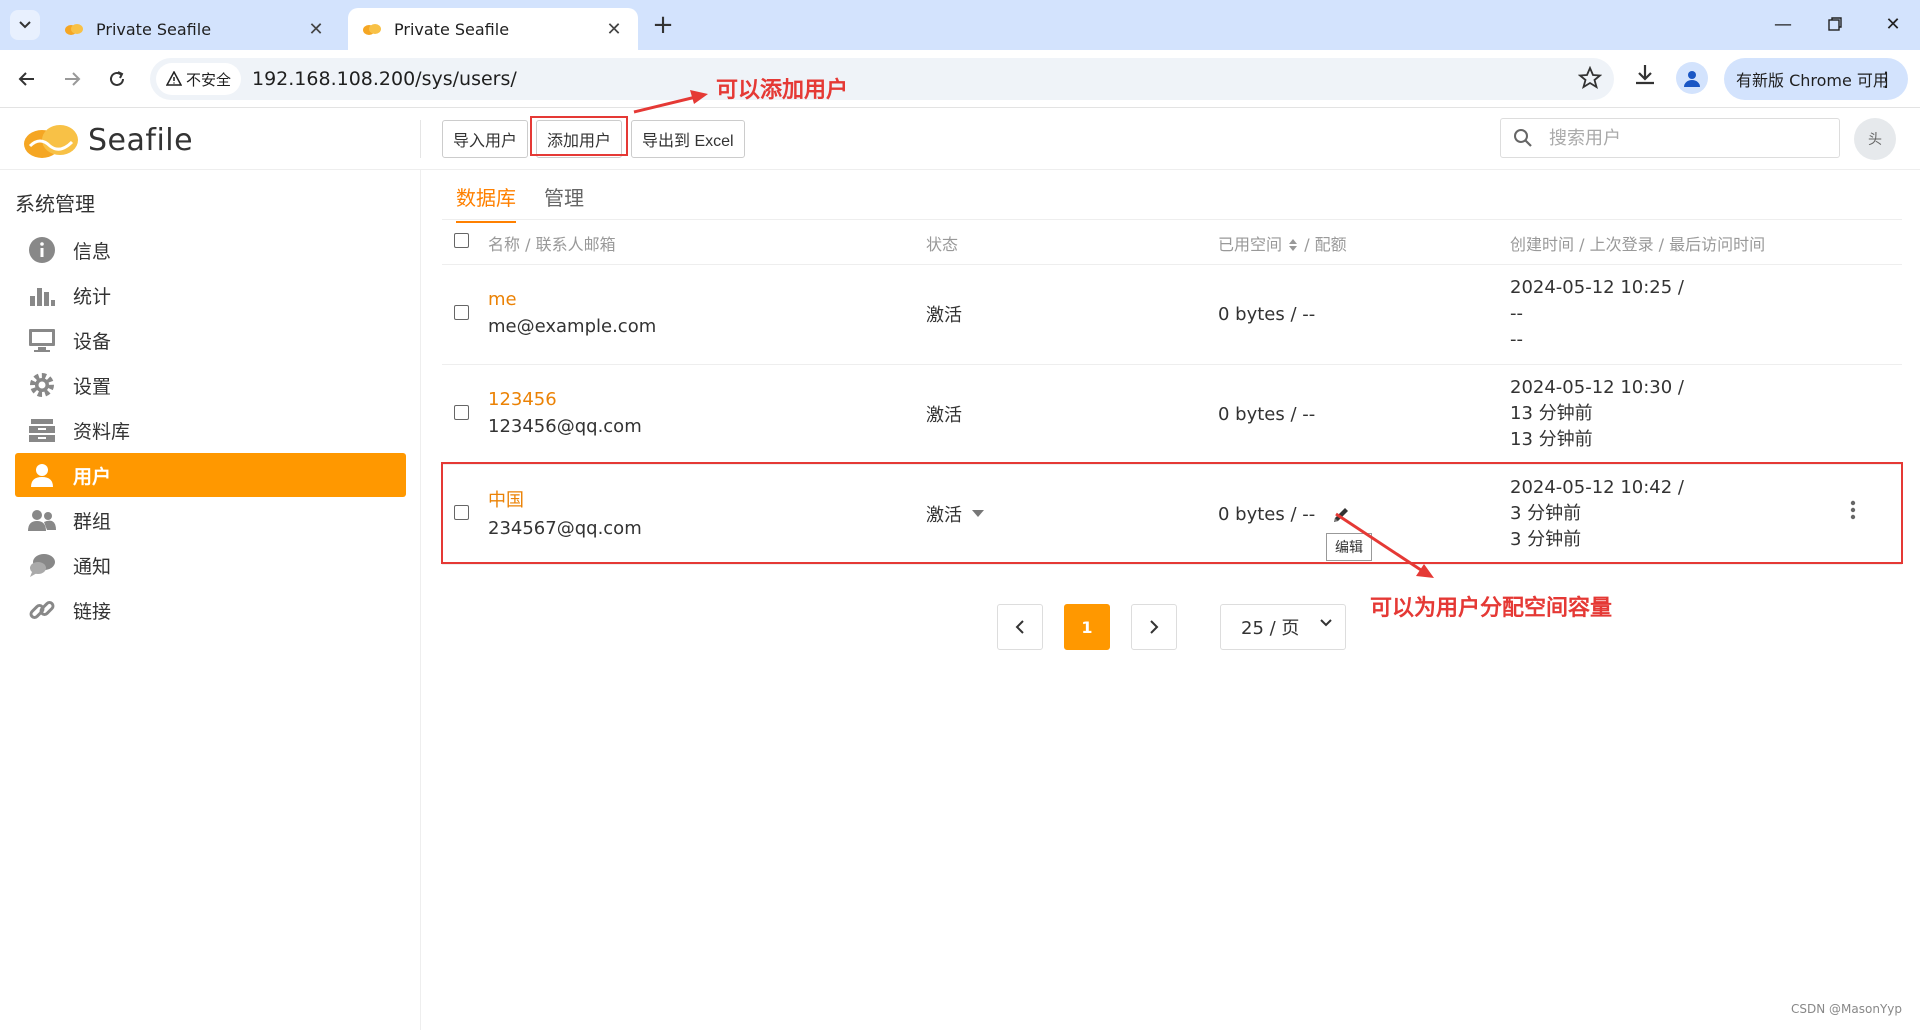  What do you see at coordinates (42, 610) in the screenshot?
I see `link-icon` at bounding box center [42, 610].